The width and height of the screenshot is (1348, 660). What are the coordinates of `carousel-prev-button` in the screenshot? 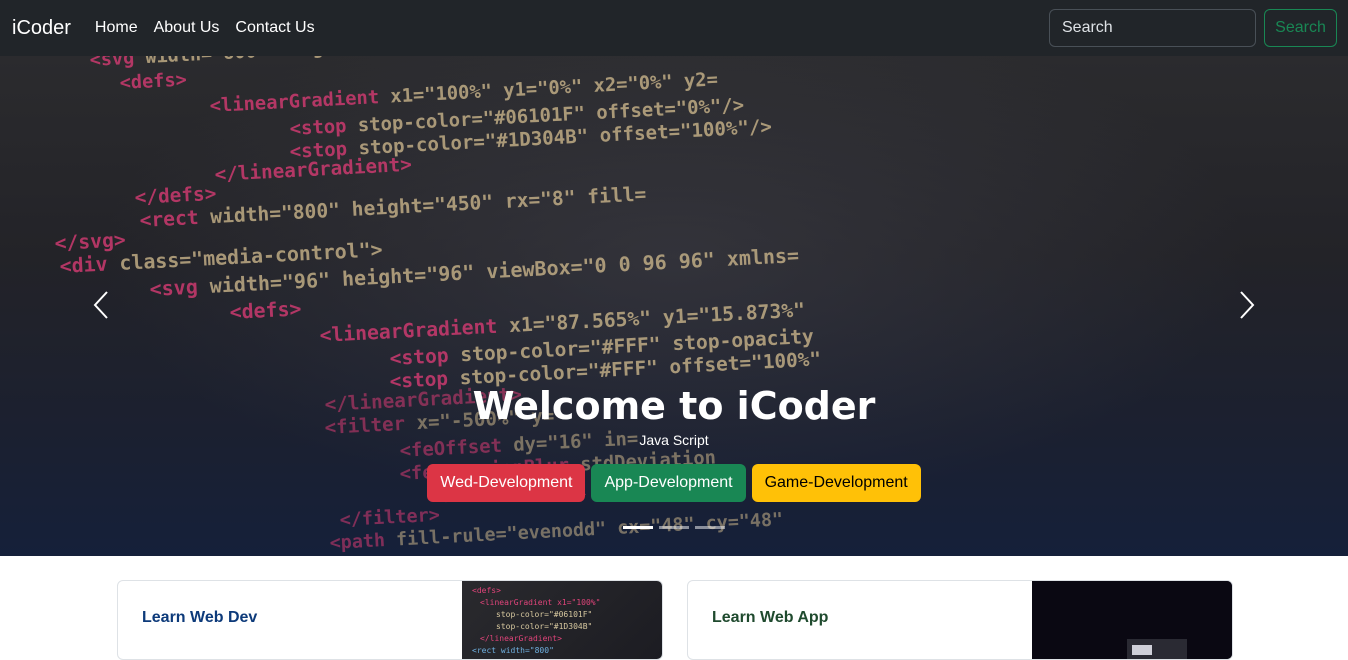 It's located at (101, 305).